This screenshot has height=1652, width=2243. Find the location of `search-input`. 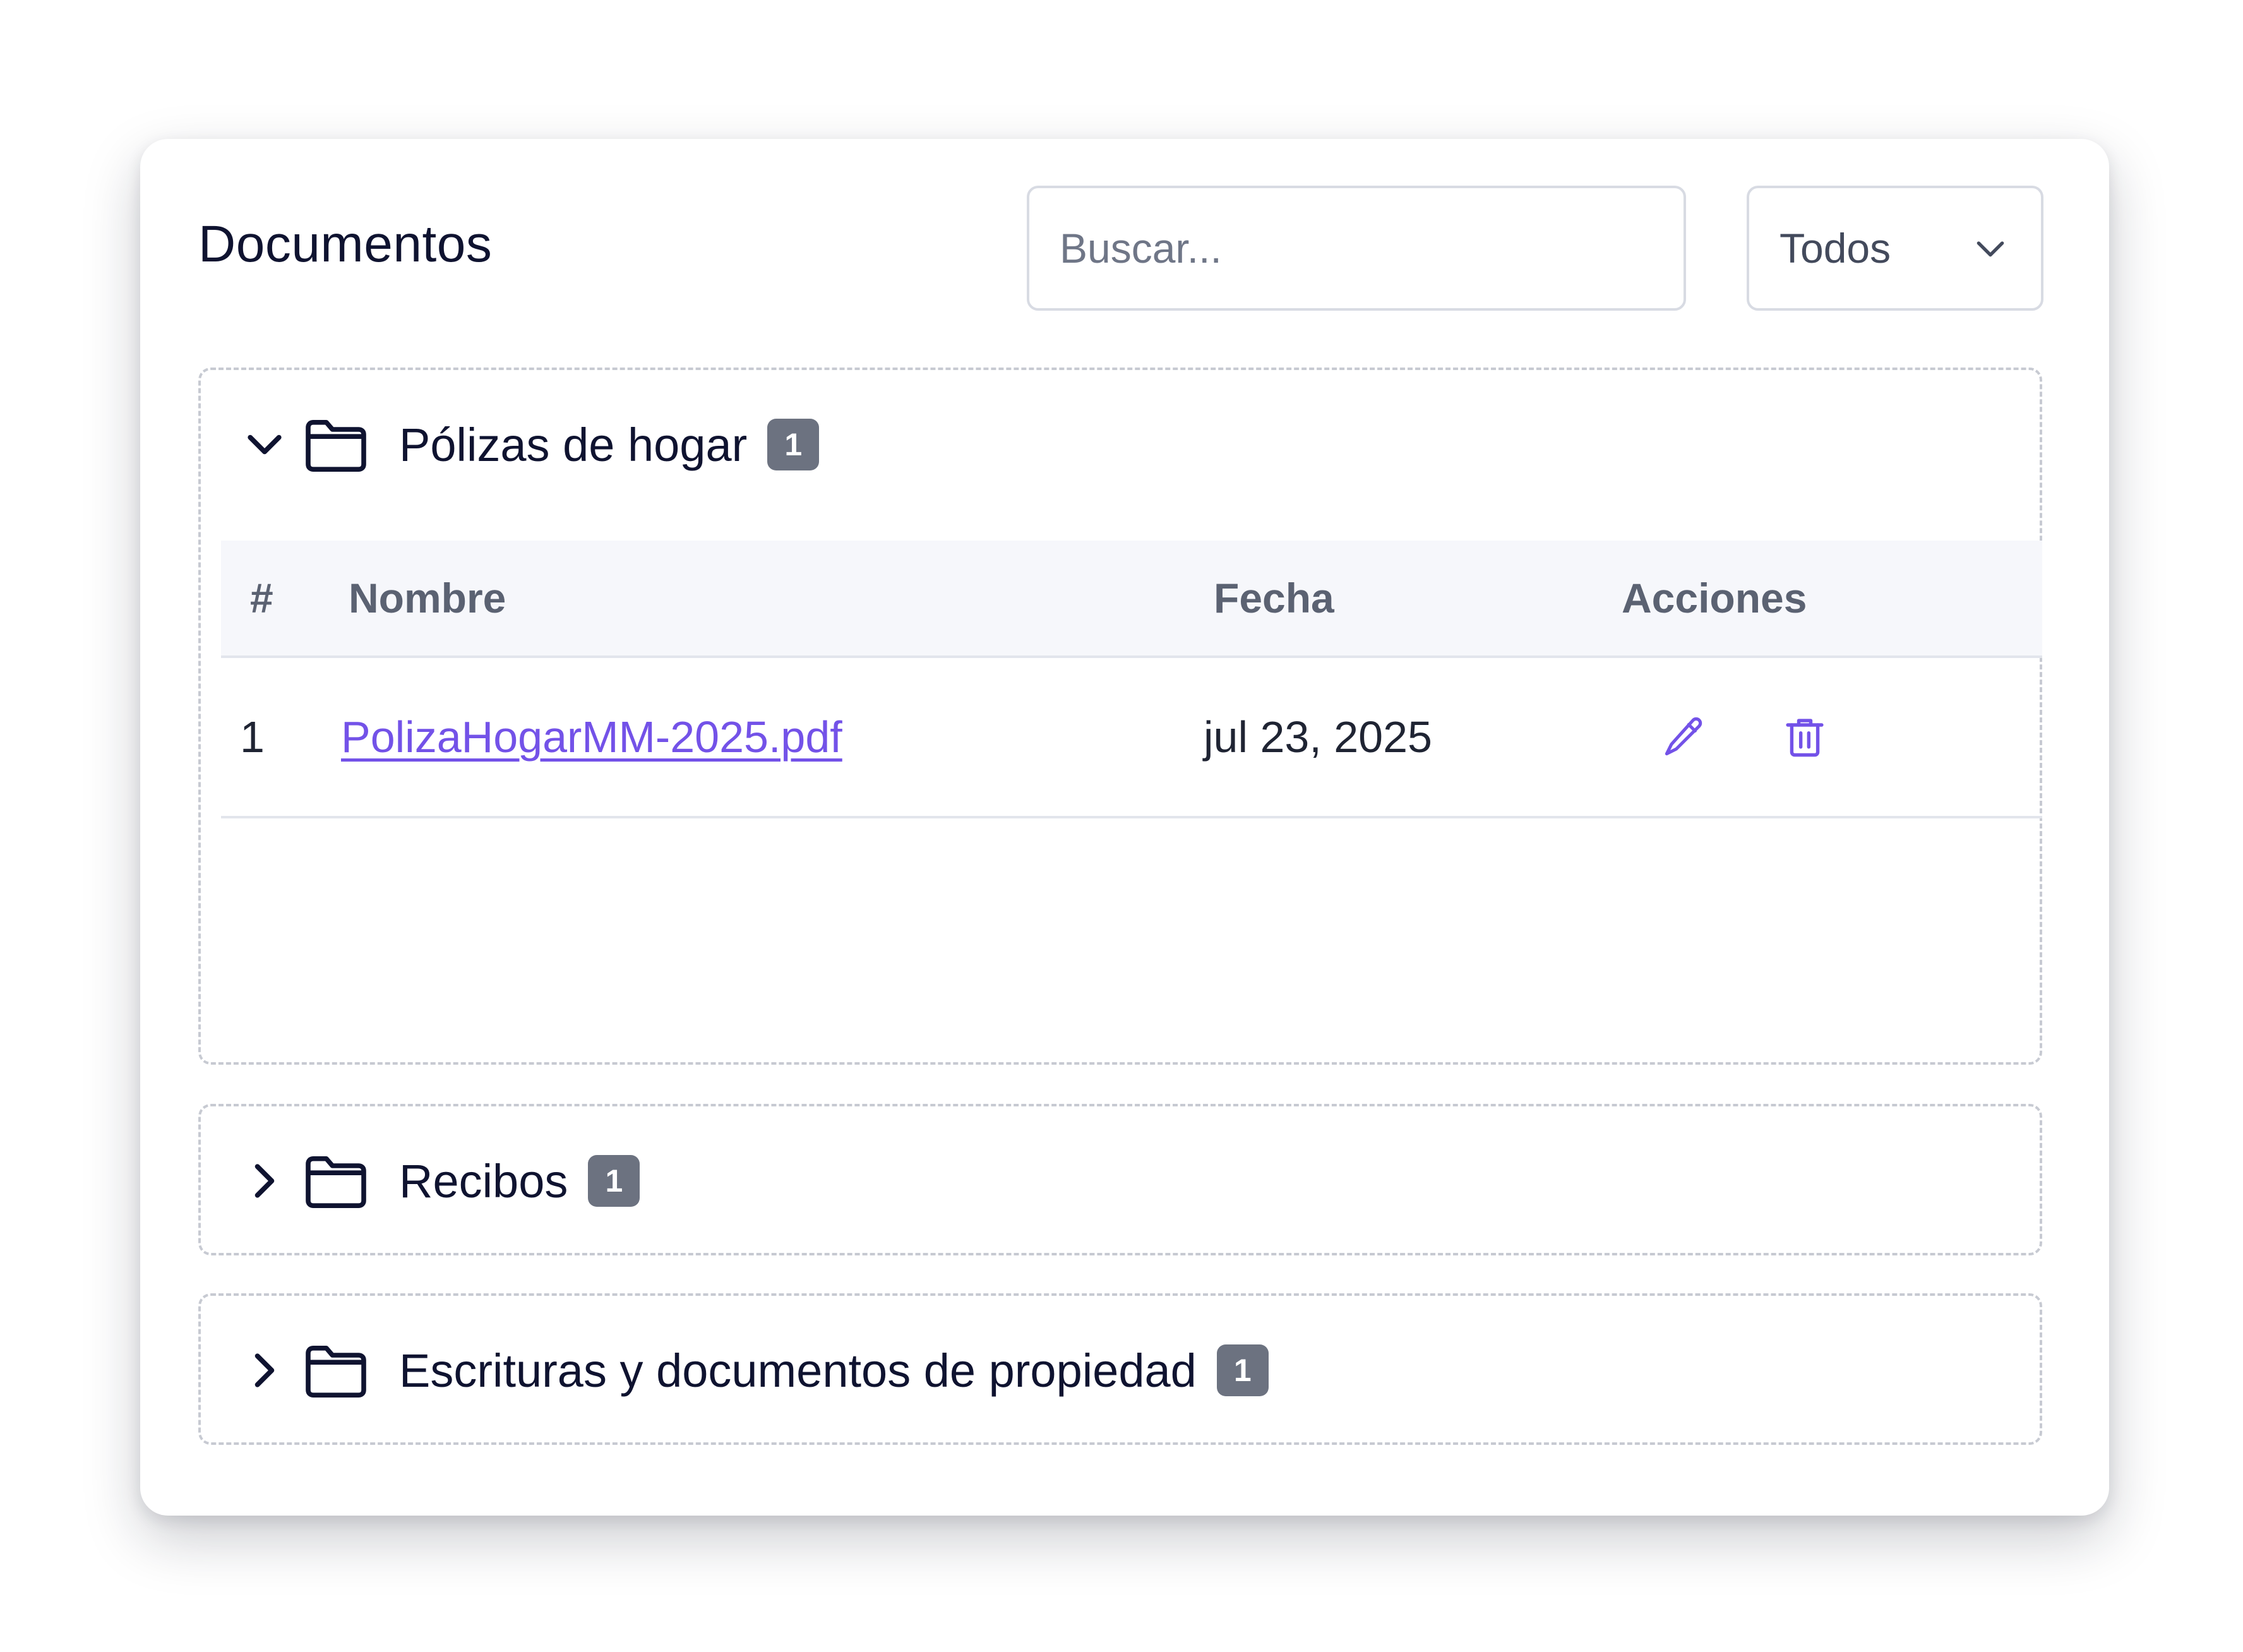

search-input is located at coordinates (1356, 249).